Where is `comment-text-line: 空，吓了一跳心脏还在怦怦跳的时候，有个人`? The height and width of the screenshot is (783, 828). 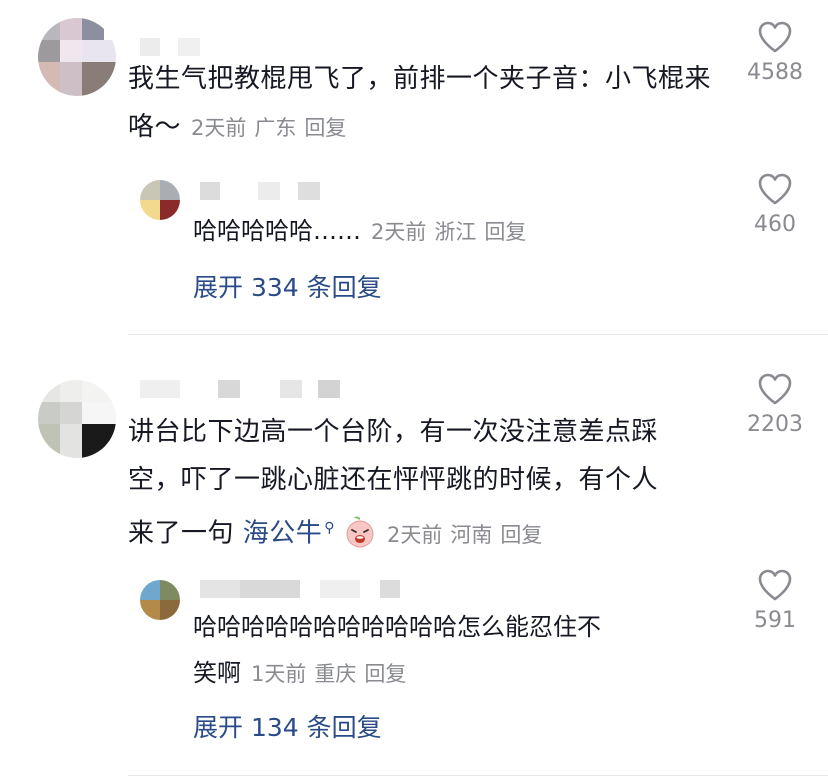
comment-text-line: 空，吓了一跳心脏还在怦怦跳的时候，有个人 is located at coordinates (393, 480).